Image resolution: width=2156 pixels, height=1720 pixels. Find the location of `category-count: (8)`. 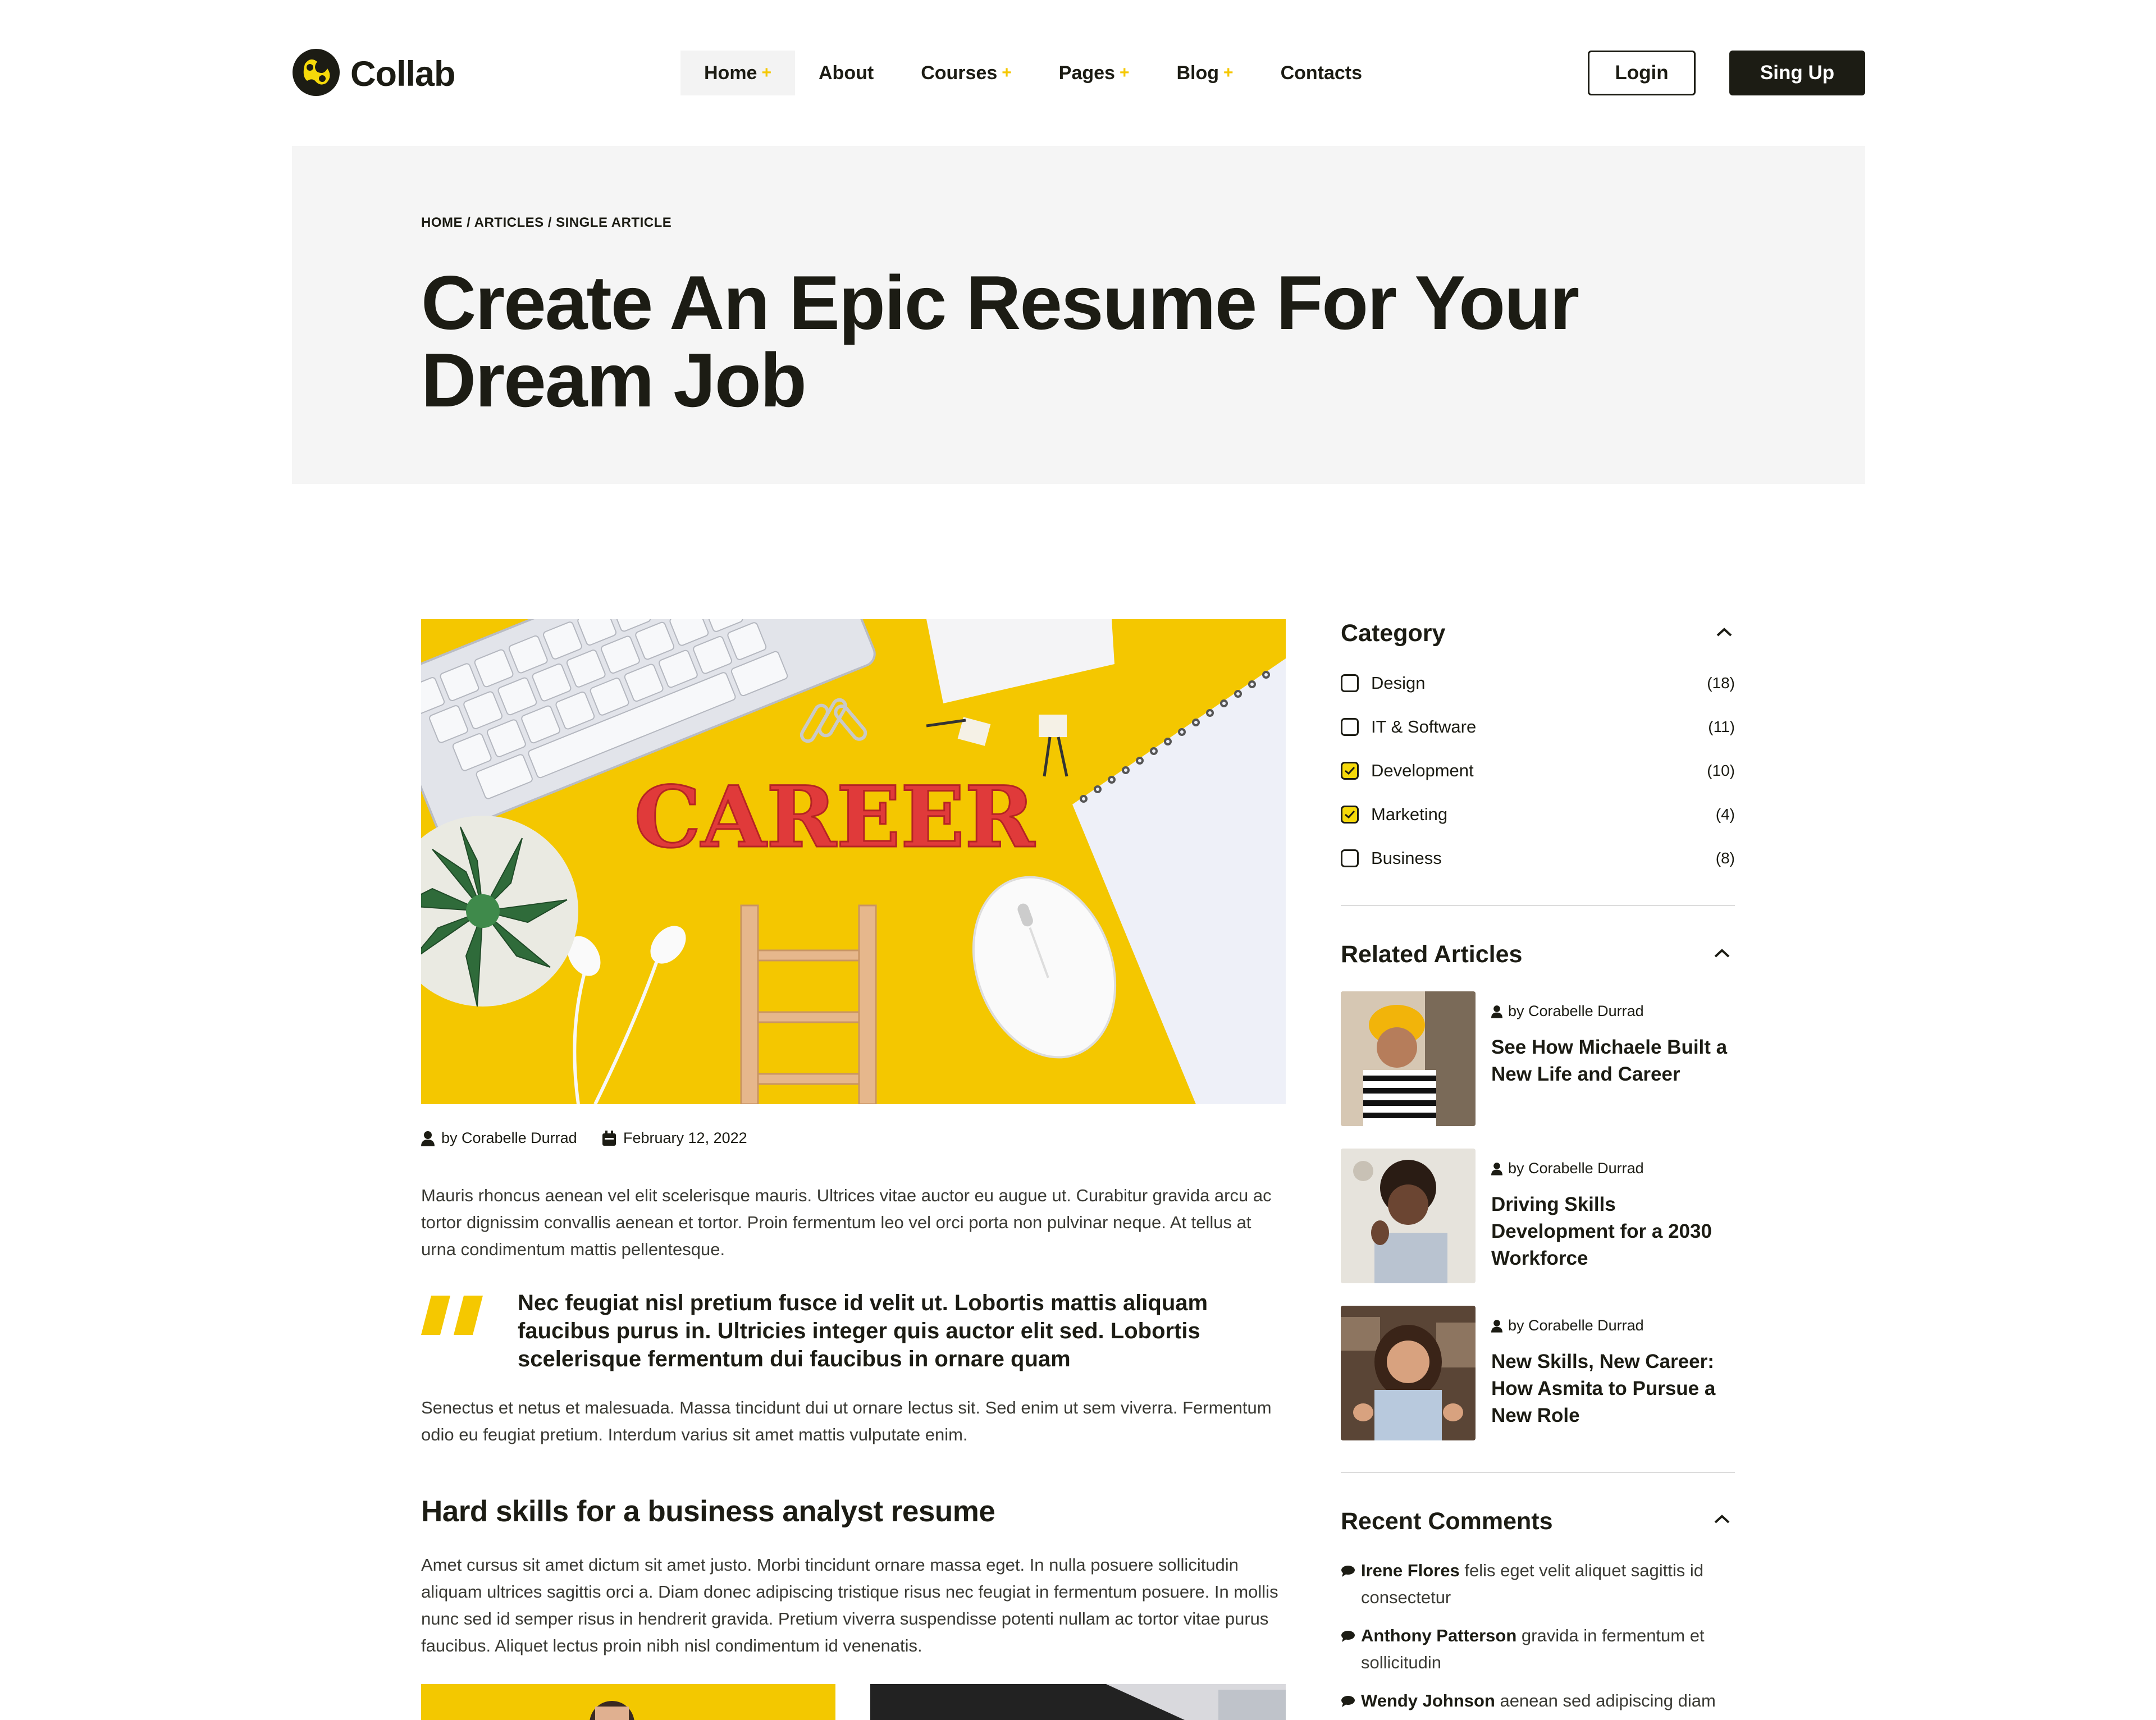

category-count: (8) is located at coordinates (1725, 858).